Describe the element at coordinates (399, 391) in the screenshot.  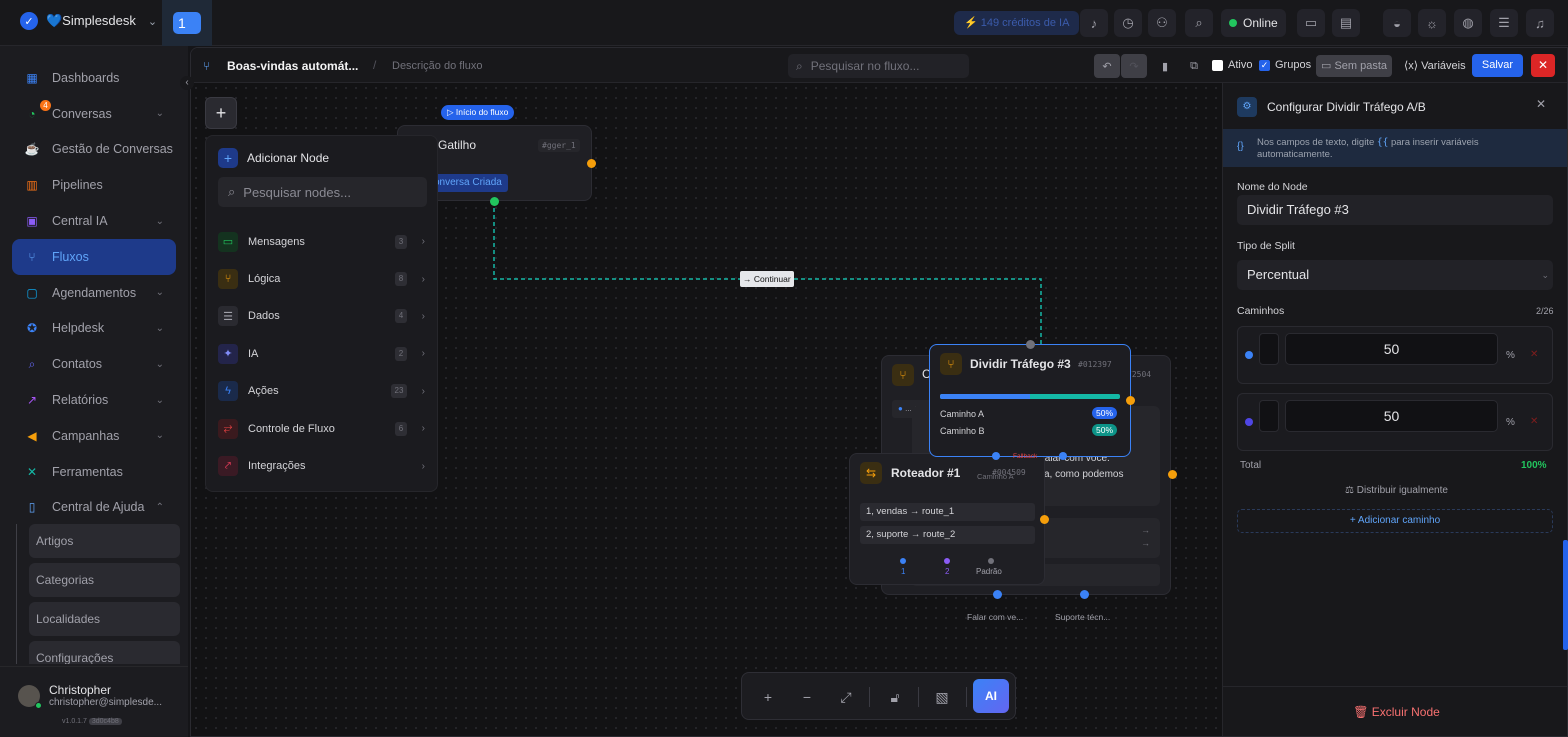
I see `category-count: 23` at that location.